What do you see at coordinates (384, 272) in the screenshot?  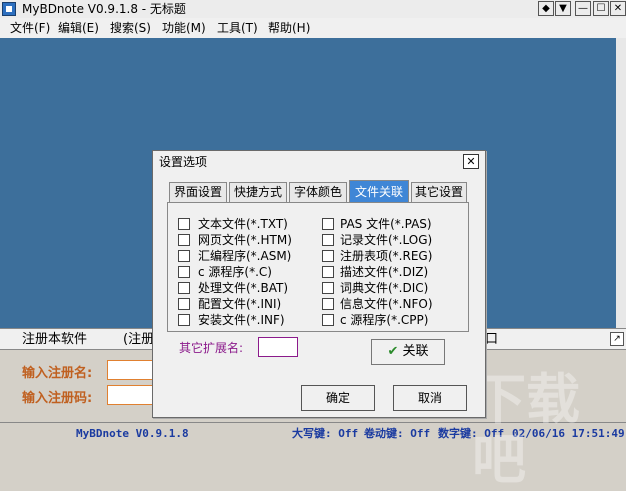 I see `diz-label: 描述文件(*.DIZ)` at bounding box center [384, 272].